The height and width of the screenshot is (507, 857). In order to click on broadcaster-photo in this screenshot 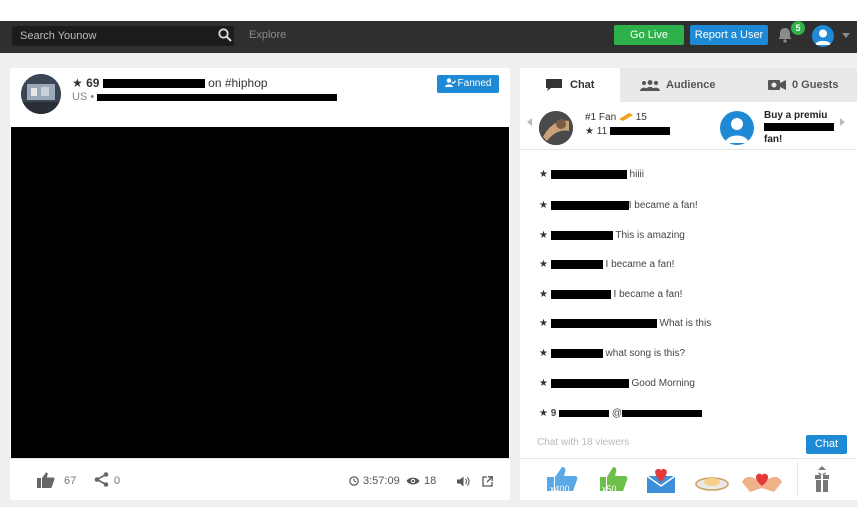, I will do `click(41, 94)`.